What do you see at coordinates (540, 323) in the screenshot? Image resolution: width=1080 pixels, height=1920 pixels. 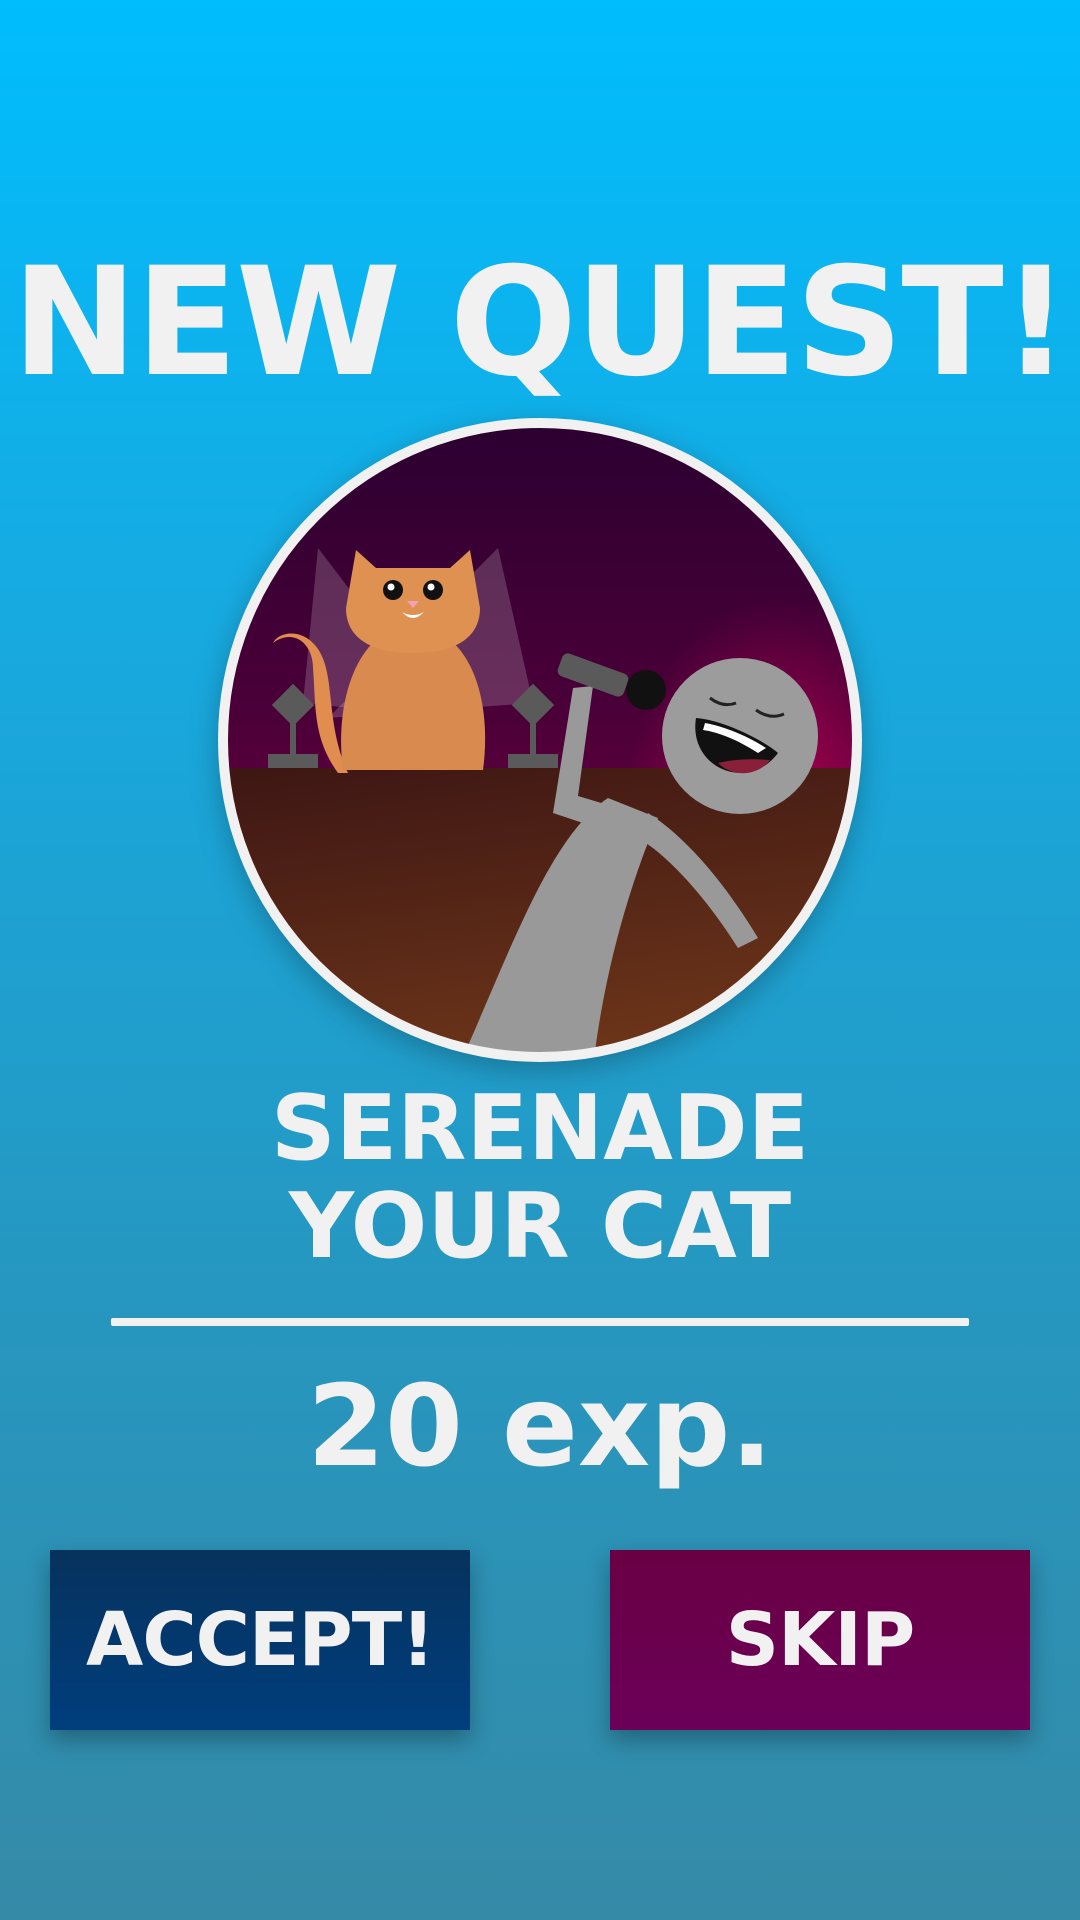 I see `page-title: NEW QUEST!` at bounding box center [540, 323].